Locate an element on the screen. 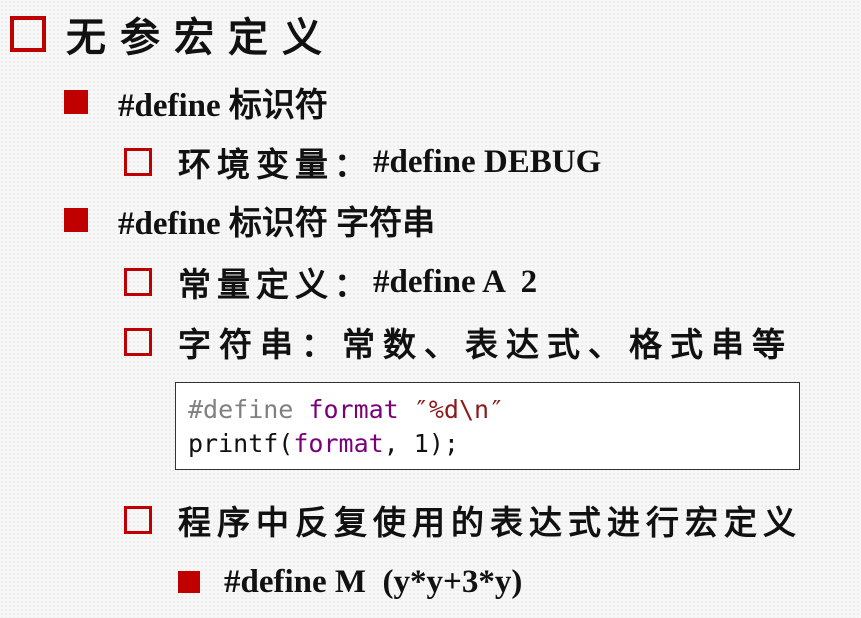 The image size is (861, 618). code-macro-arg: format is located at coordinates (338, 443).